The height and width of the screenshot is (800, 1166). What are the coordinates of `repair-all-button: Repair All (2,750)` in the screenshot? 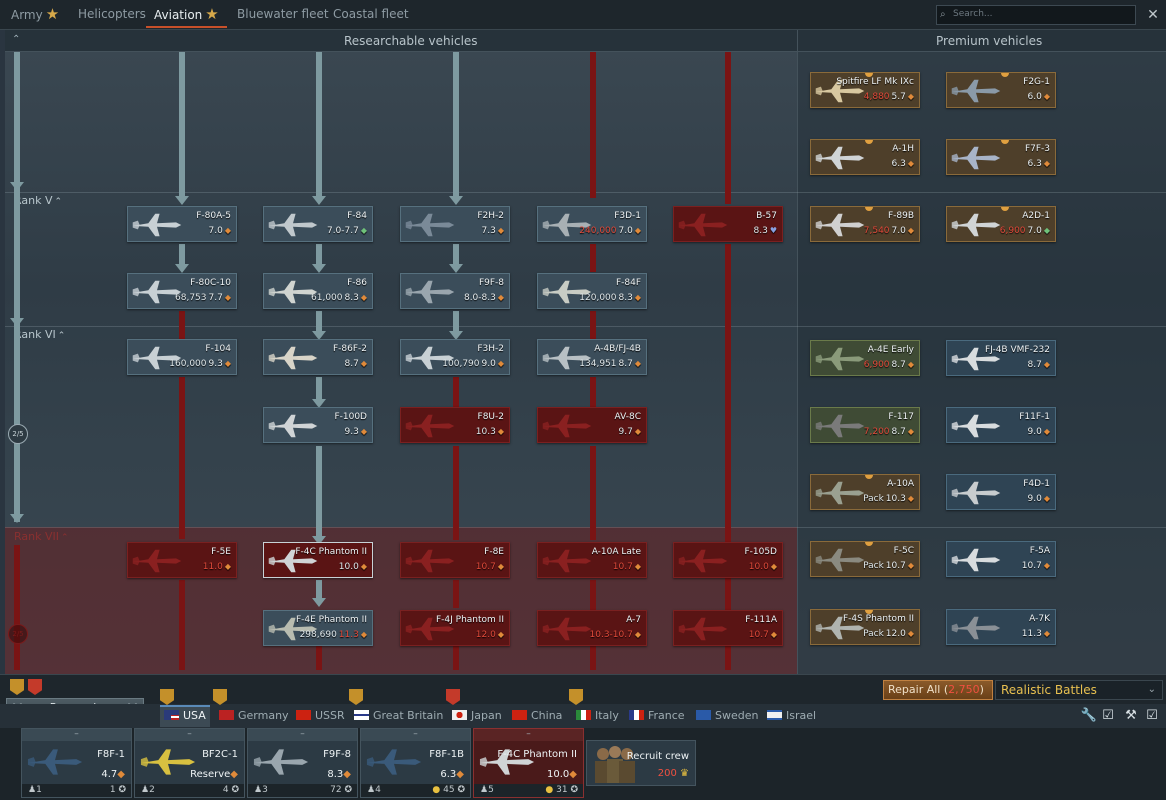 It's located at (938, 690).